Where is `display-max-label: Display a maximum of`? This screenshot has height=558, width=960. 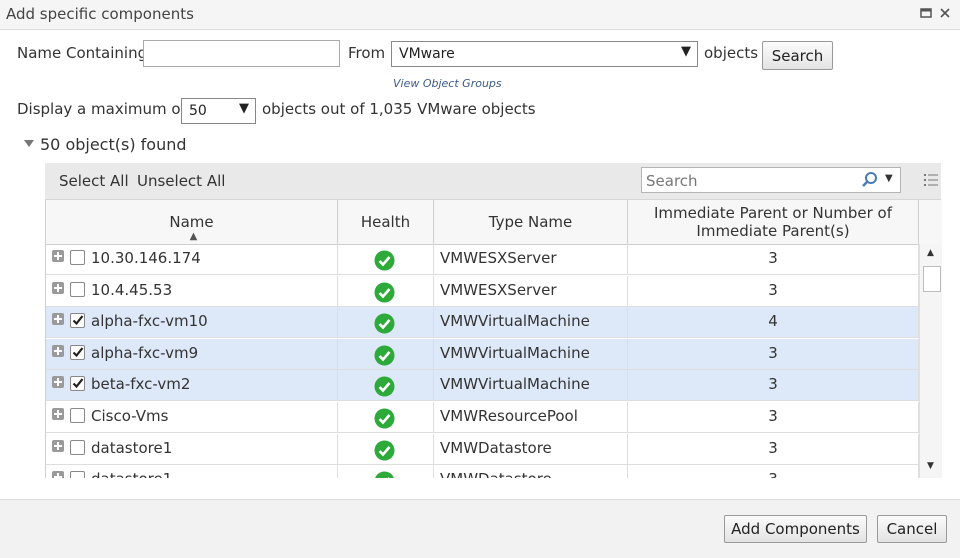
display-max-label: Display a maximum of is located at coordinates (101, 109).